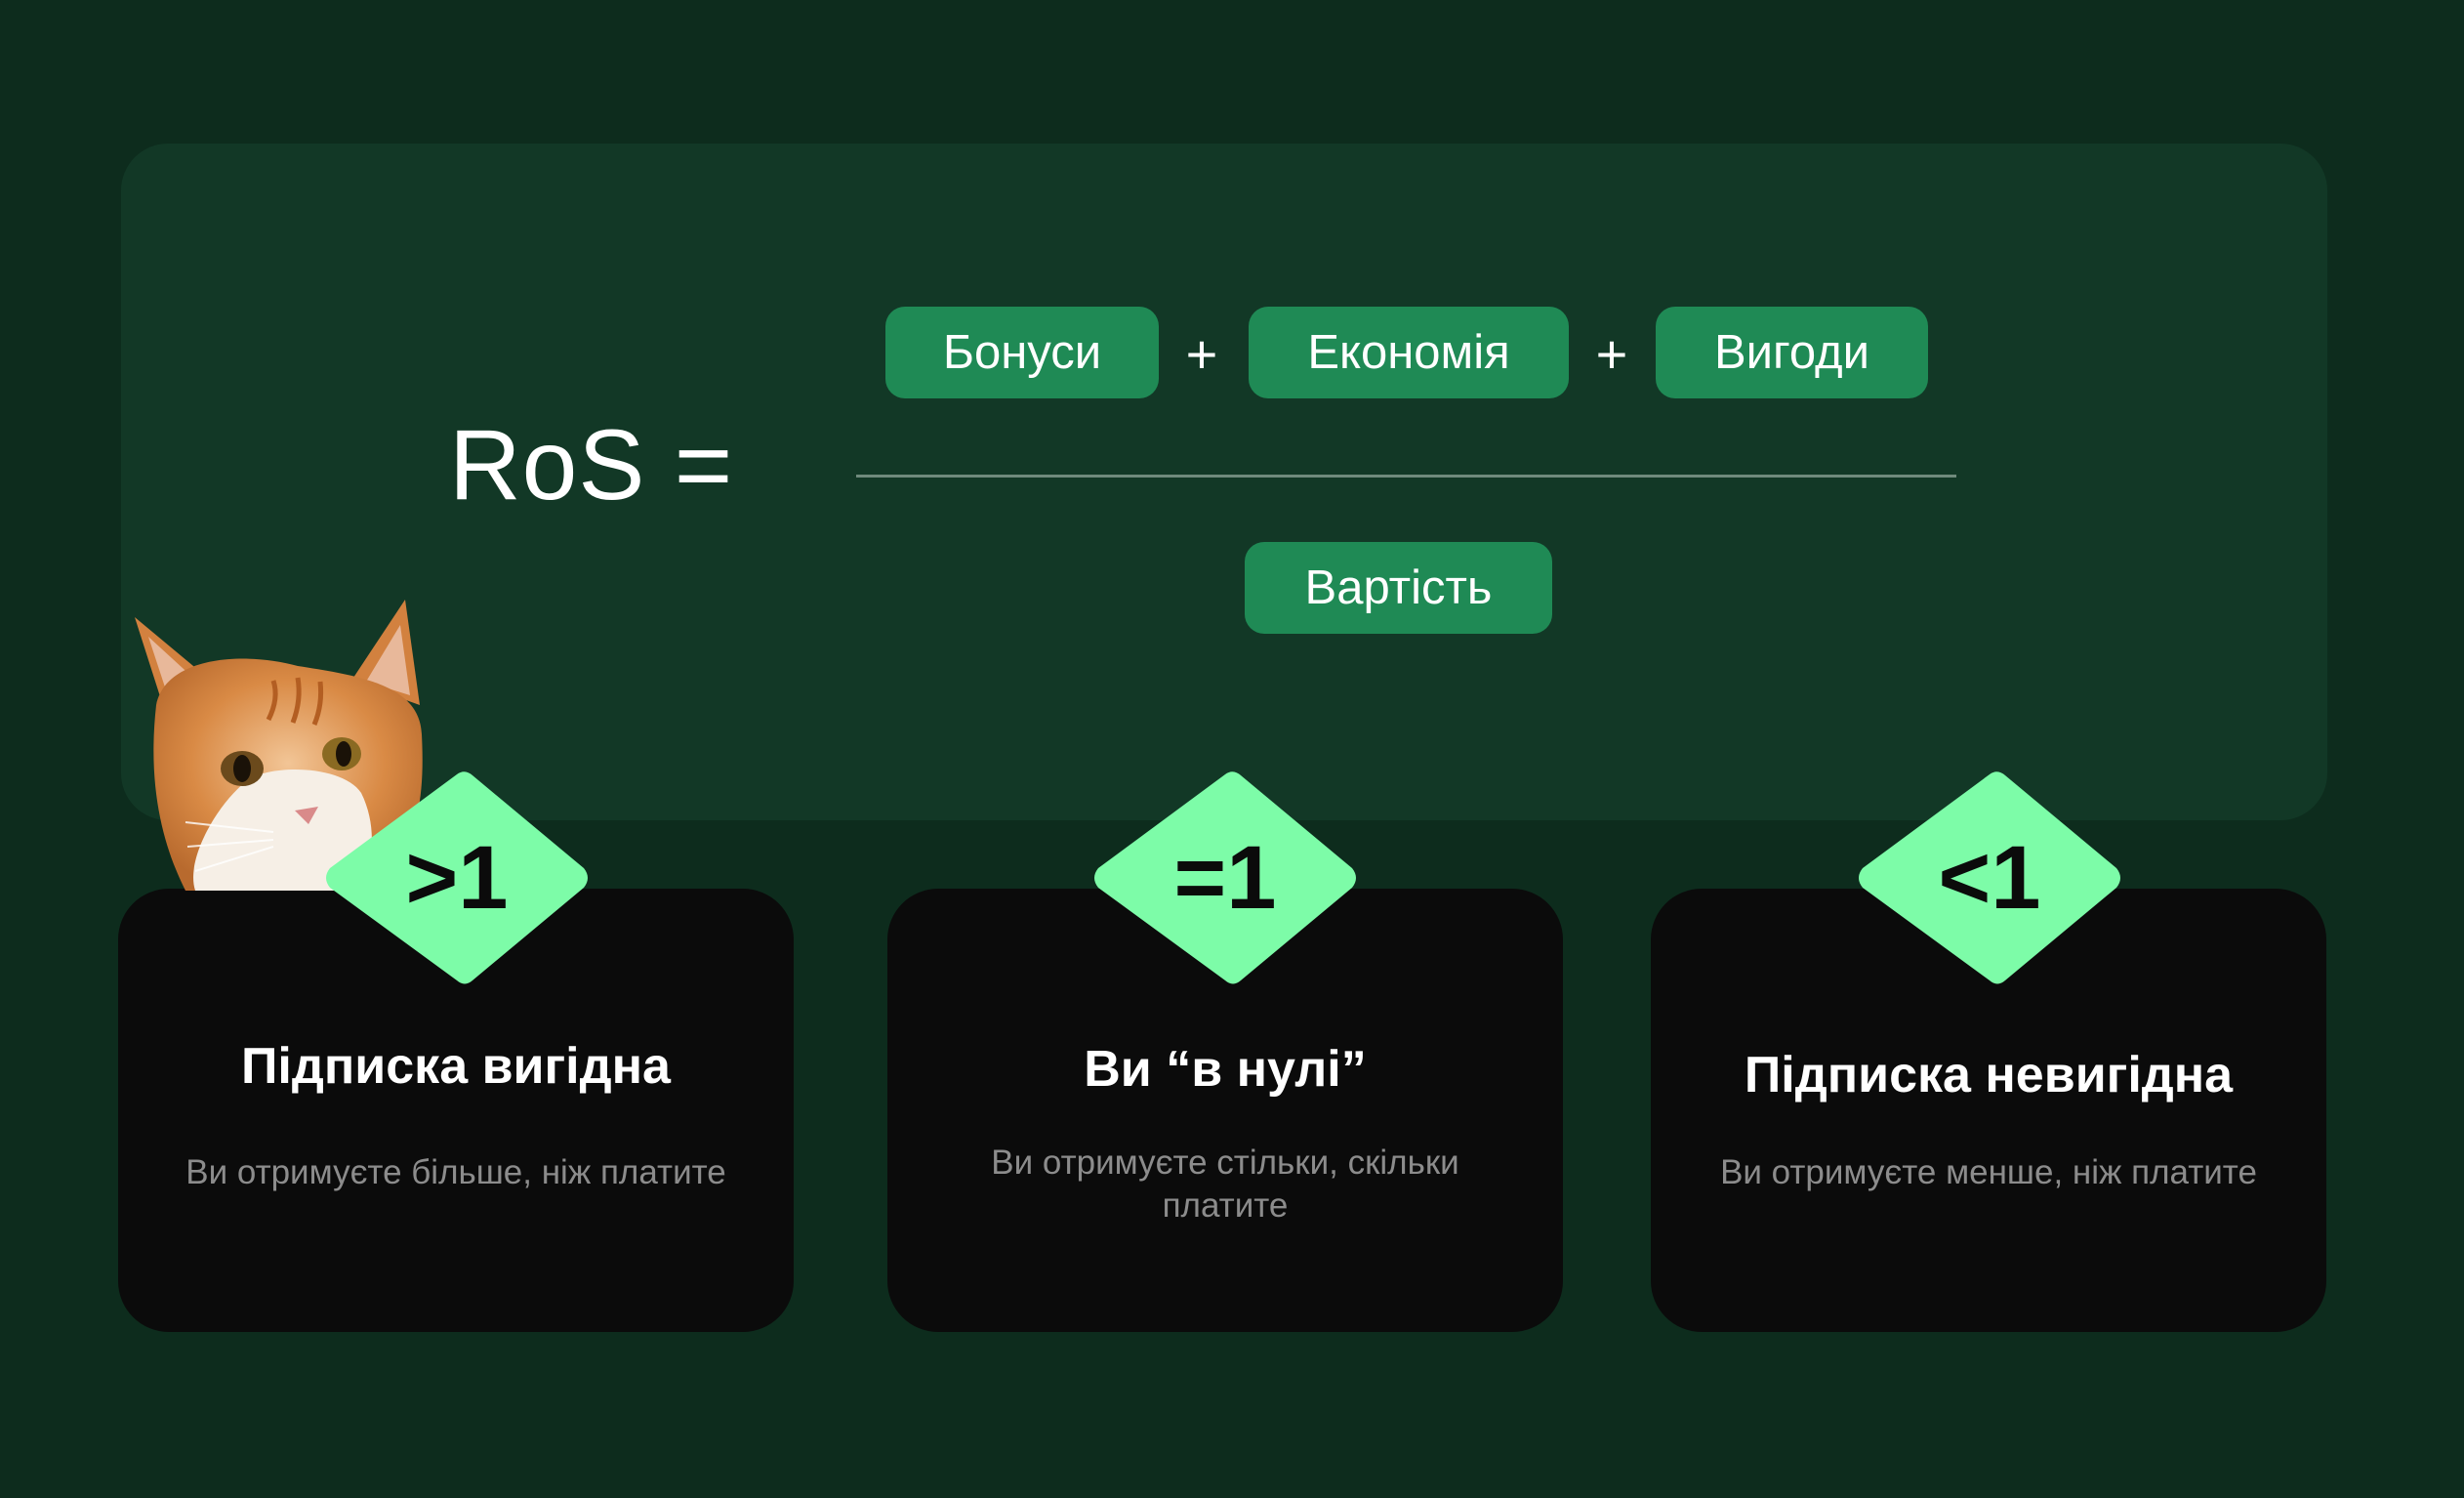 Image resolution: width=2464 pixels, height=1498 pixels. I want to click on badge-label: >1, so click(457, 878).